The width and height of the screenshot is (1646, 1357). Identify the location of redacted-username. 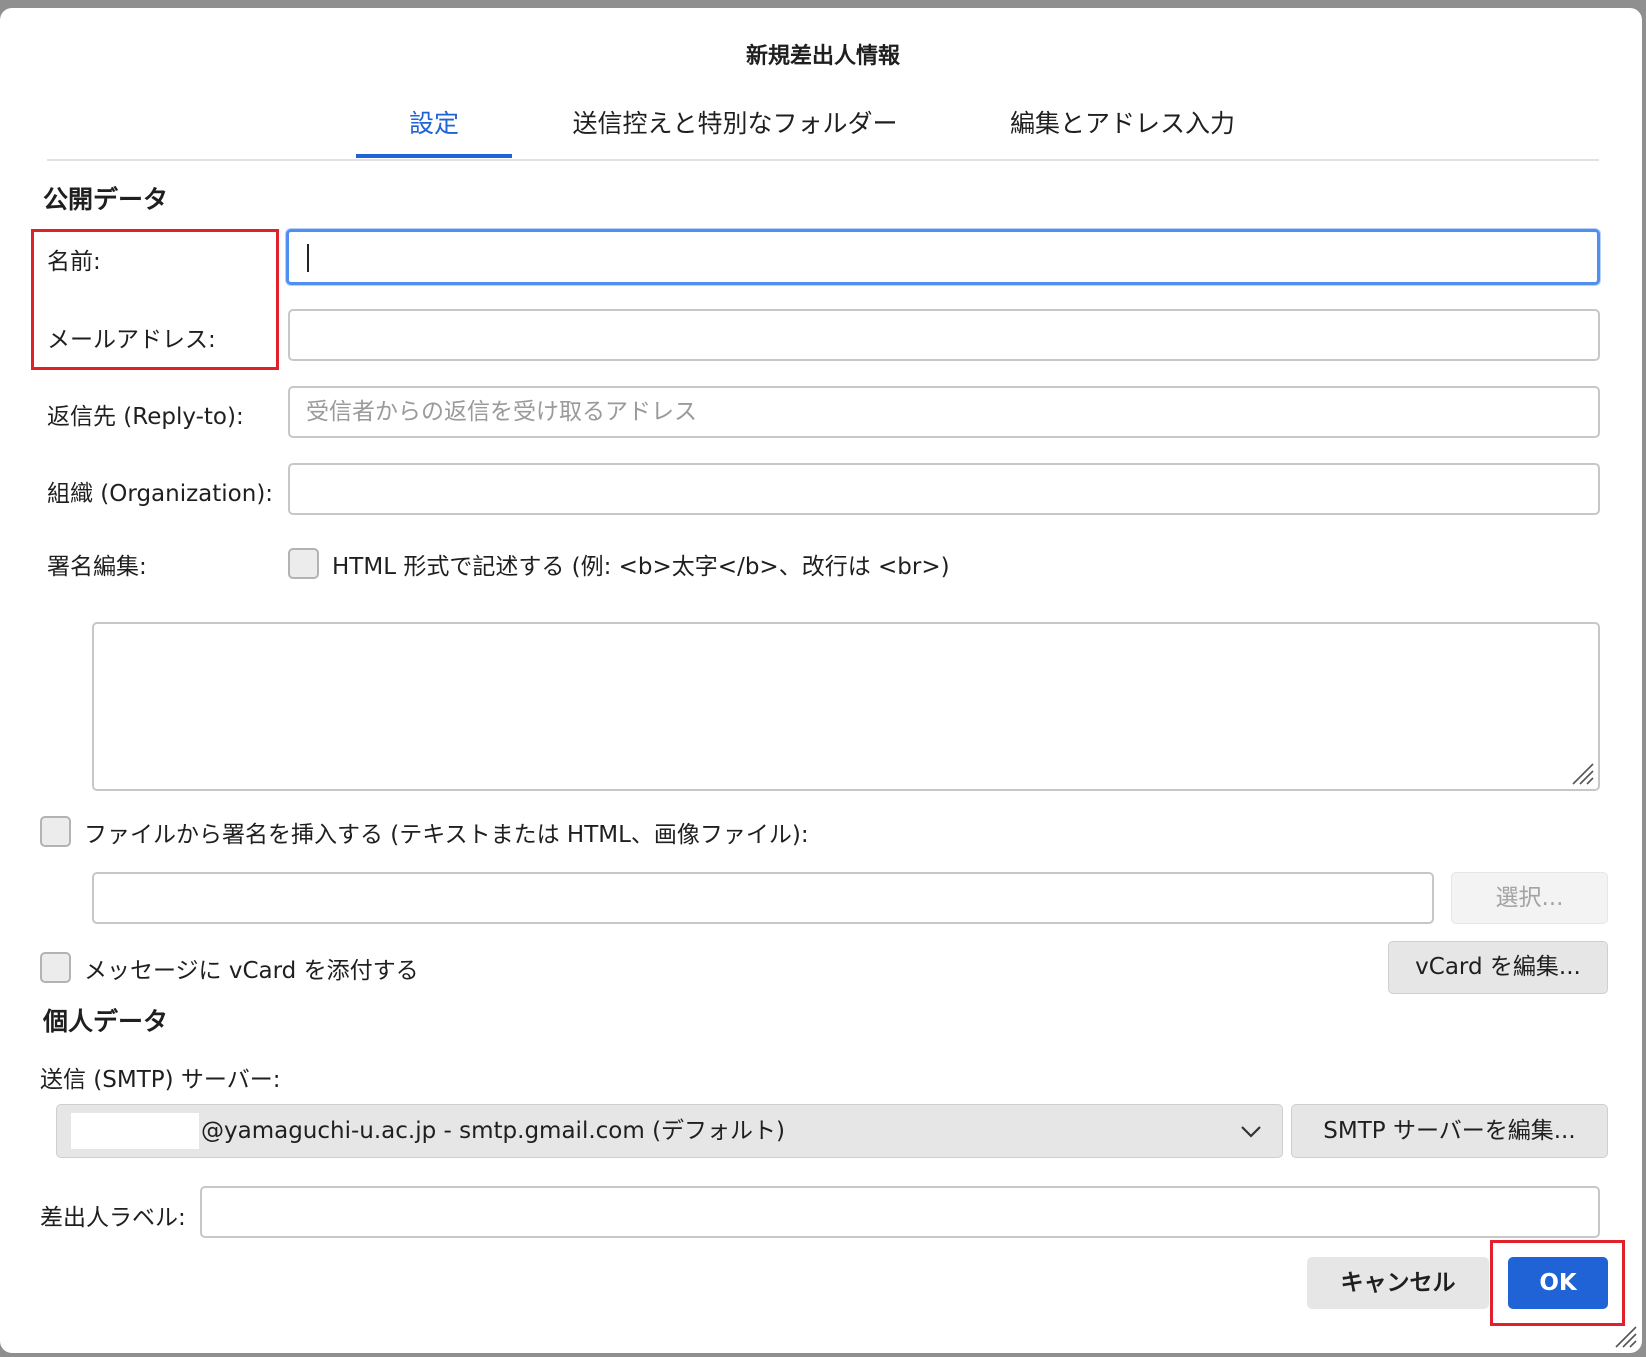
(135, 1131).